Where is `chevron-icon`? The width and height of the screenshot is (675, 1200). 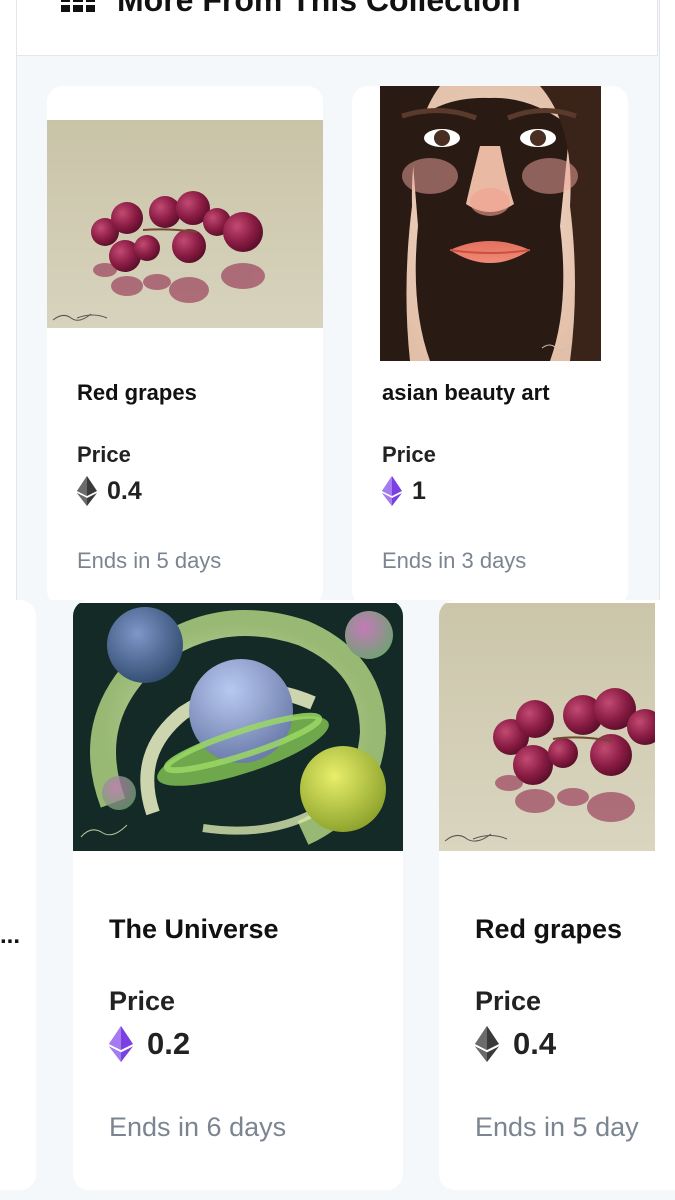 chevron-icon is located at coordinates (604, 3).